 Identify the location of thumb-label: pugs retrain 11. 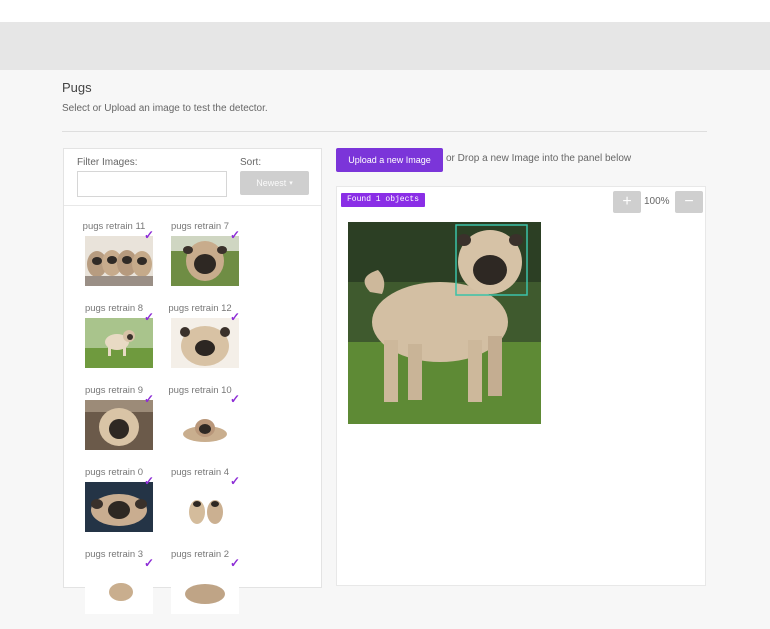
(114, 226).